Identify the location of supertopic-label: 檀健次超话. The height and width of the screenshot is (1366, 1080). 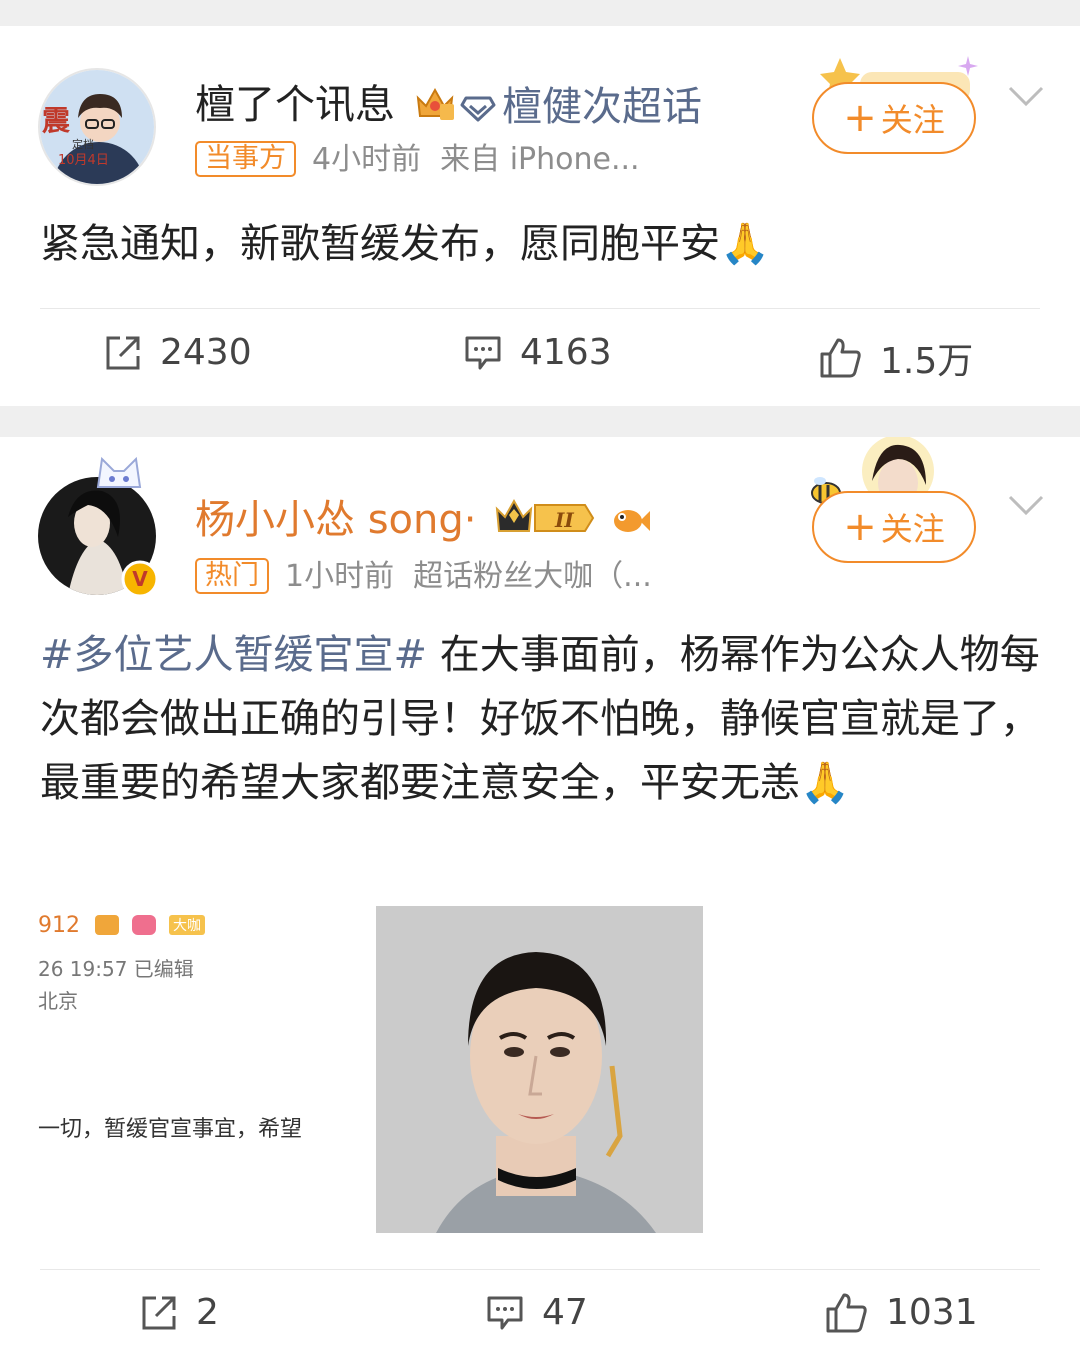
(602, 107).